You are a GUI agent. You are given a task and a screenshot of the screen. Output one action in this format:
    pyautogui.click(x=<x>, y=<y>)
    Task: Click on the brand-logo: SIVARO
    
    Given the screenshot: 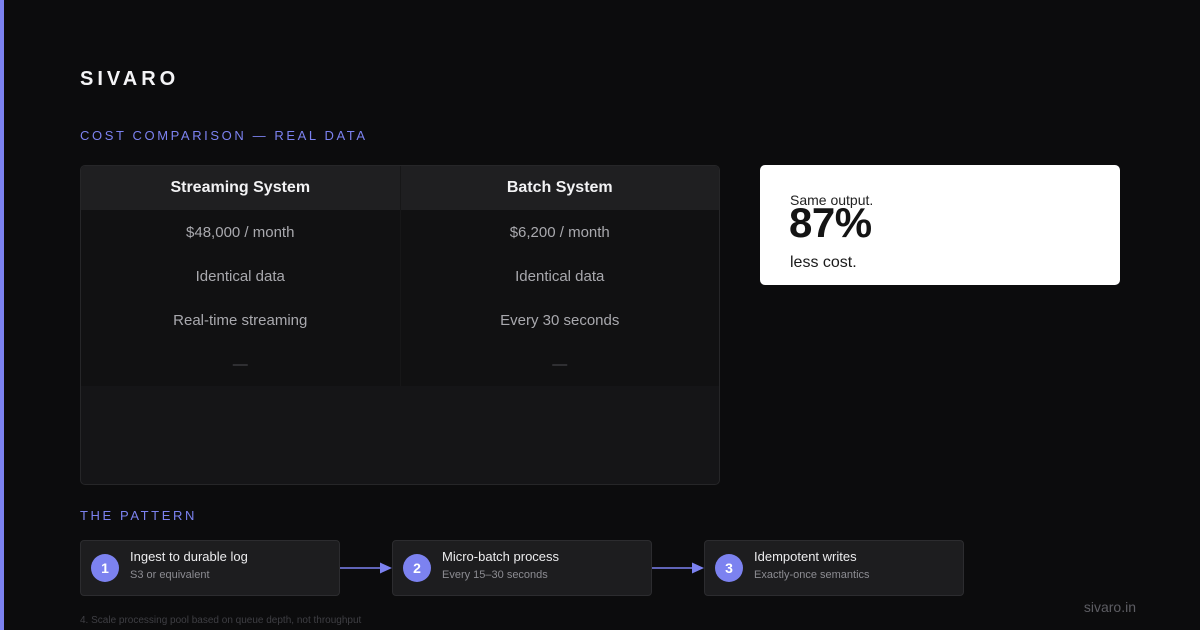 What is the action you would take?
    pyautogui.click(x=130, y=79)
    